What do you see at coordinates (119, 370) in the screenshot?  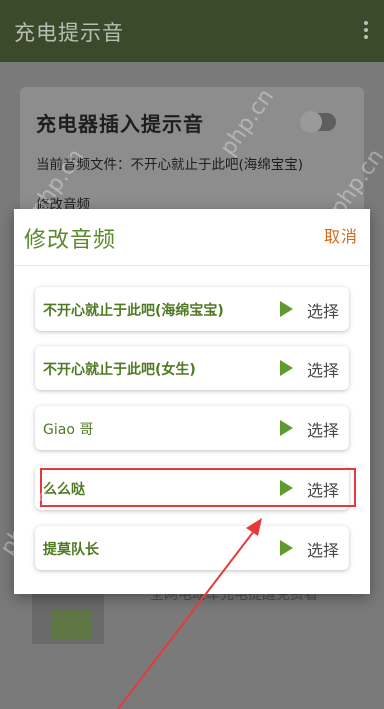 I see `audio-option-name: 不开心就止于此吧(女生)` at bounding box center [119, 370].